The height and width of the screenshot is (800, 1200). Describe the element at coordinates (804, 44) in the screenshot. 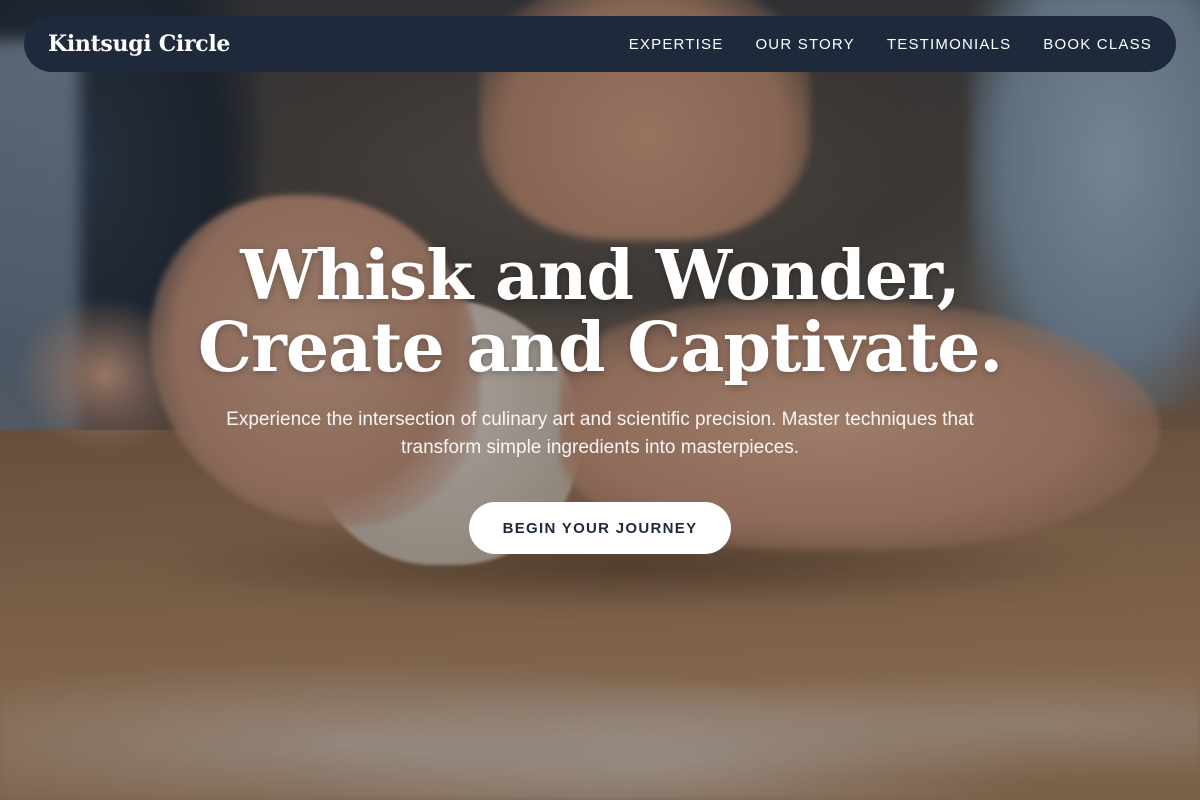

I see `nav-link-our-story: OUR STORY` at that location.